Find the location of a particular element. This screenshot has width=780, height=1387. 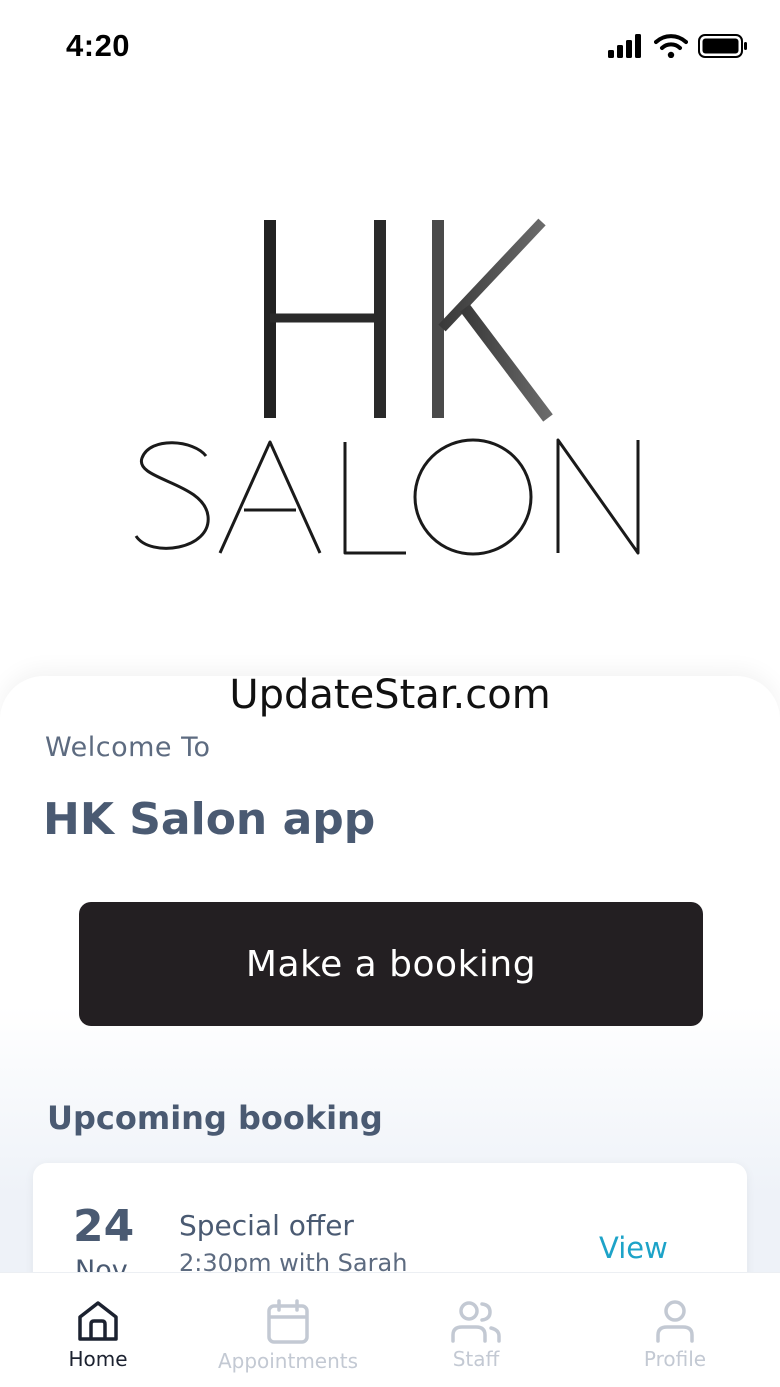

calendar-icon is located at coordinates (288, 1321).